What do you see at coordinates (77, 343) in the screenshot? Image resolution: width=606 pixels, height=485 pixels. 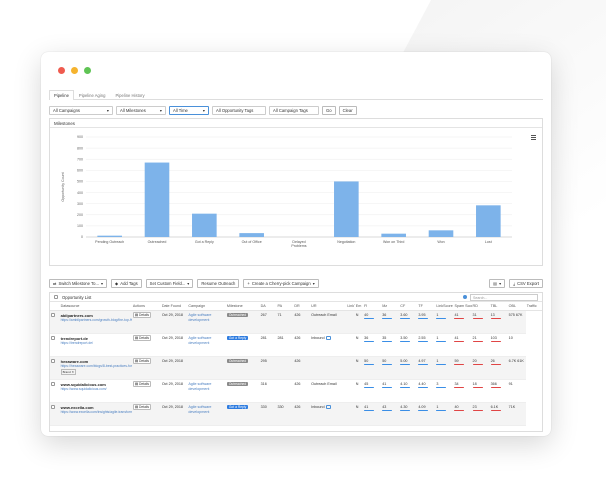 I see `page-url-link: https://trendreport.de/` at bounding box center [77, 343].